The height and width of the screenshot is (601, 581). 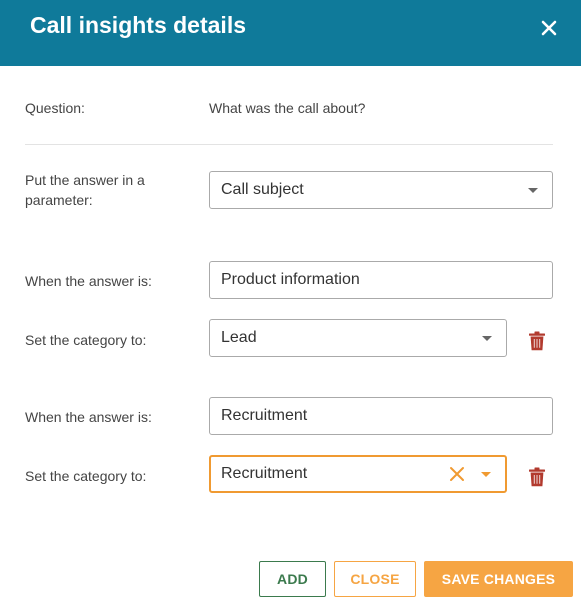 I want to click on category-select: Lead, so click(x=358, y=338).